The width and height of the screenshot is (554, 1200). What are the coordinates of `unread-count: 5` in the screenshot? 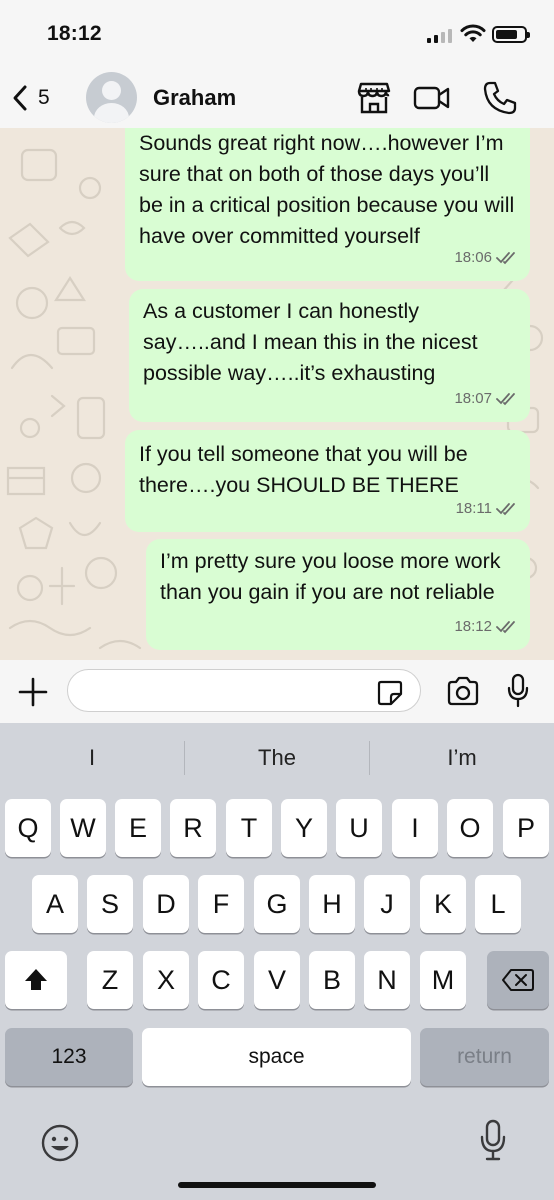 It's located at (44, 97).